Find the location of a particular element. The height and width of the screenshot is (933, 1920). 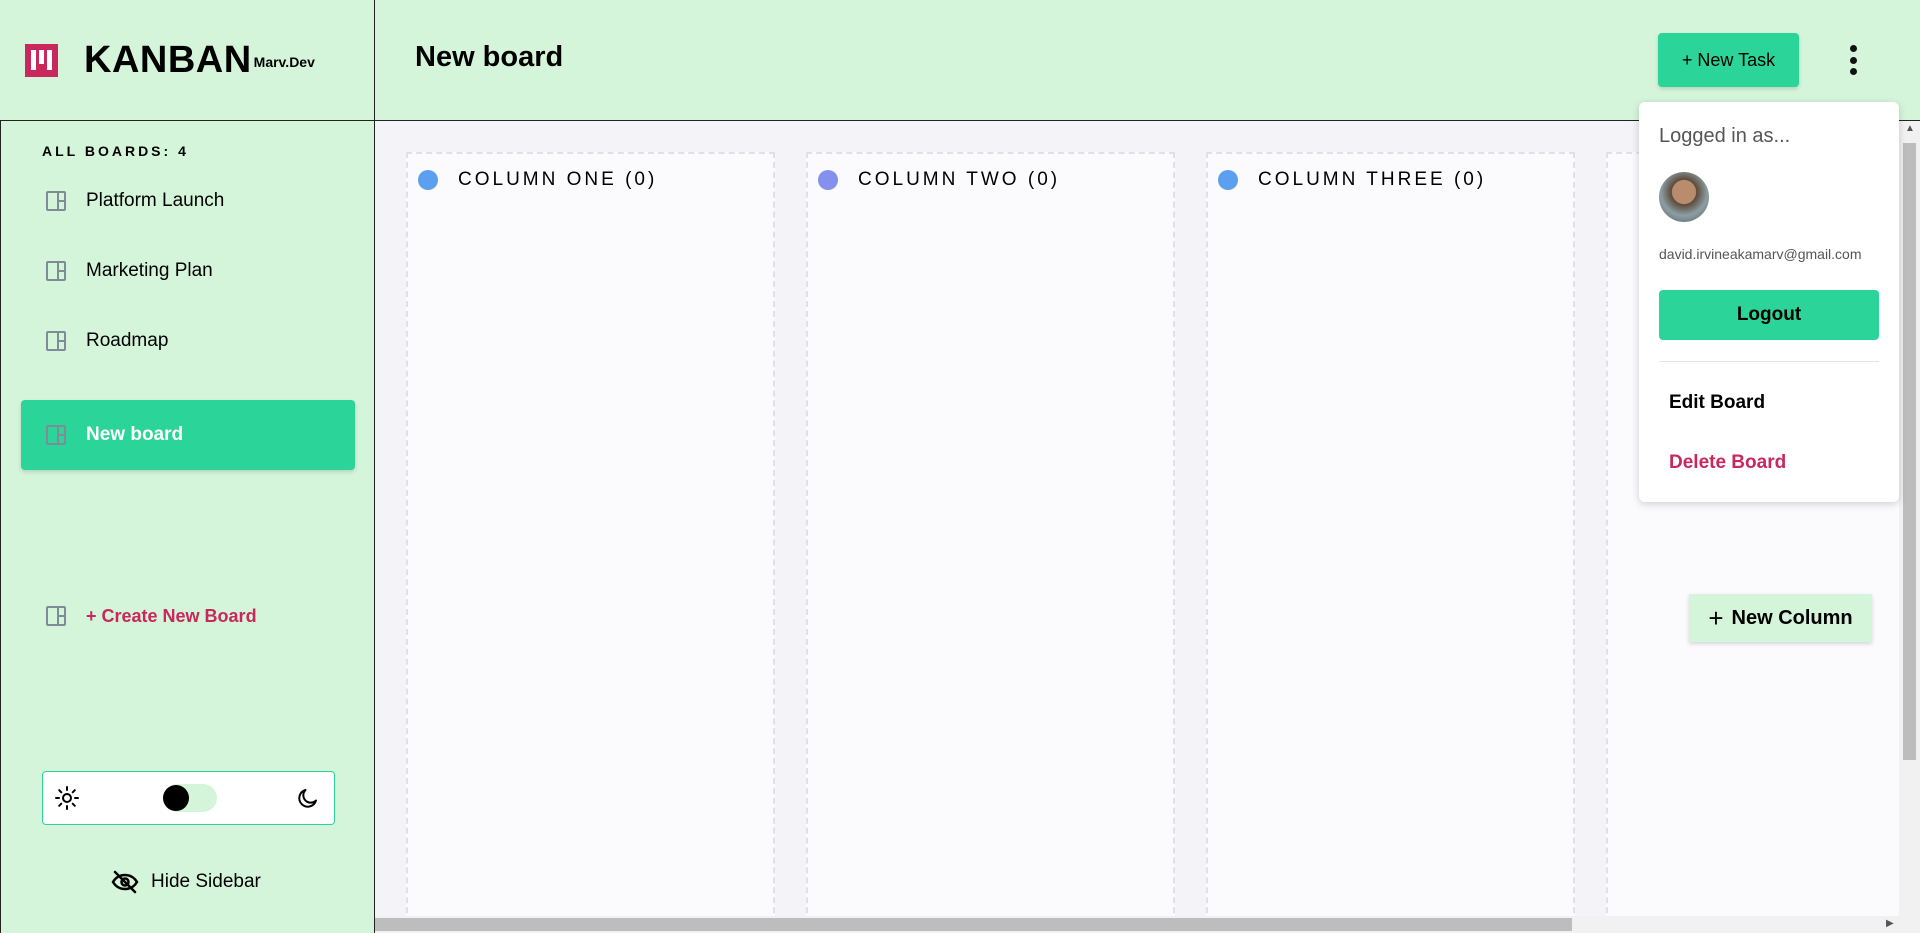

brand-name: KANBAN is located at coordinates (168, 59).